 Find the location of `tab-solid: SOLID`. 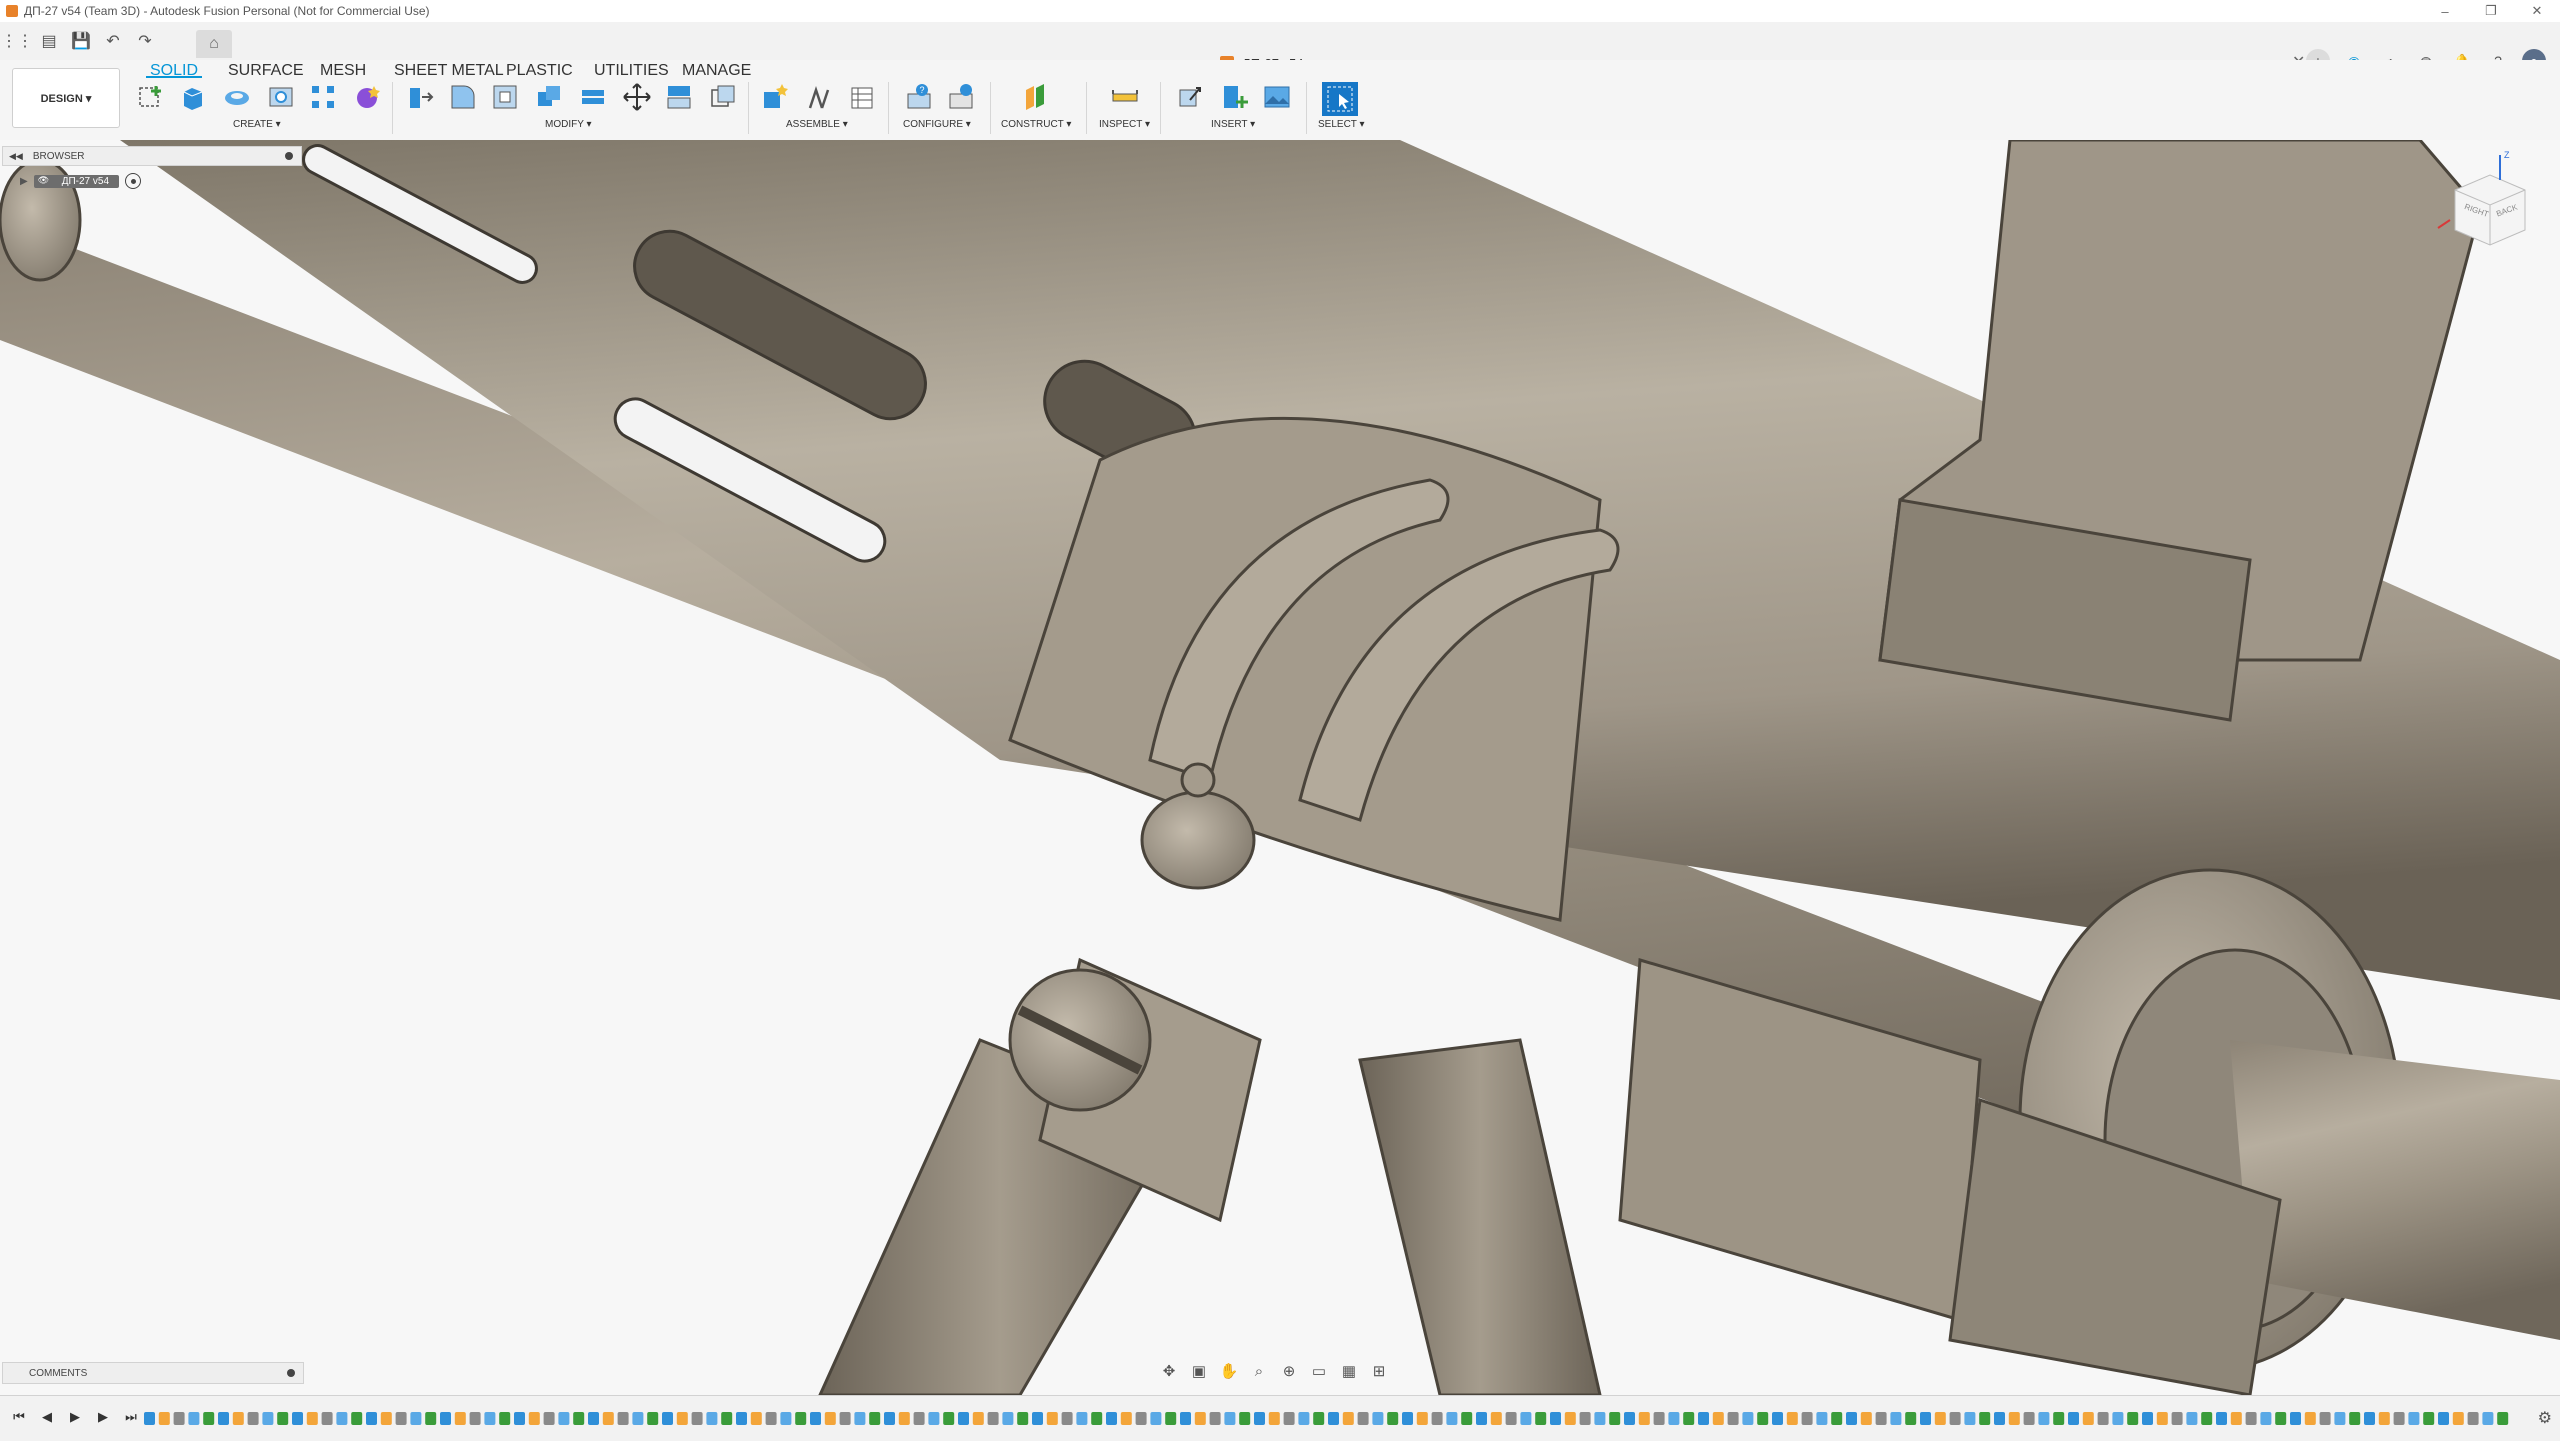

tab-solid: SOLID is located at coordinates (174, 71).